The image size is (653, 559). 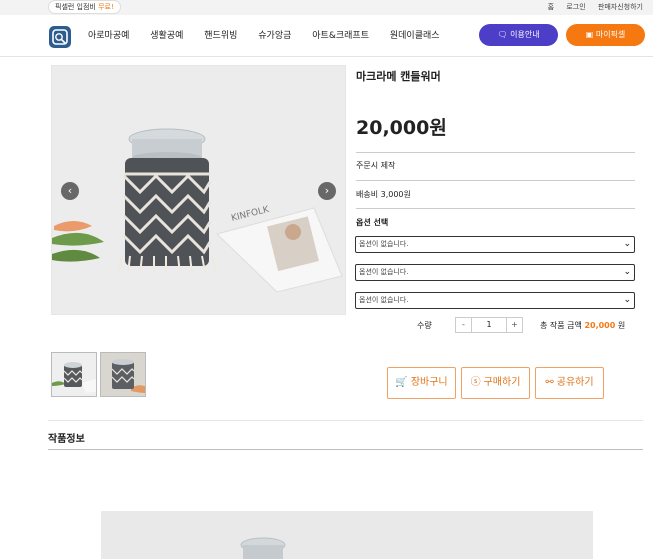 I want to click on product-price: 20,000원, so click(x=401, y=128).